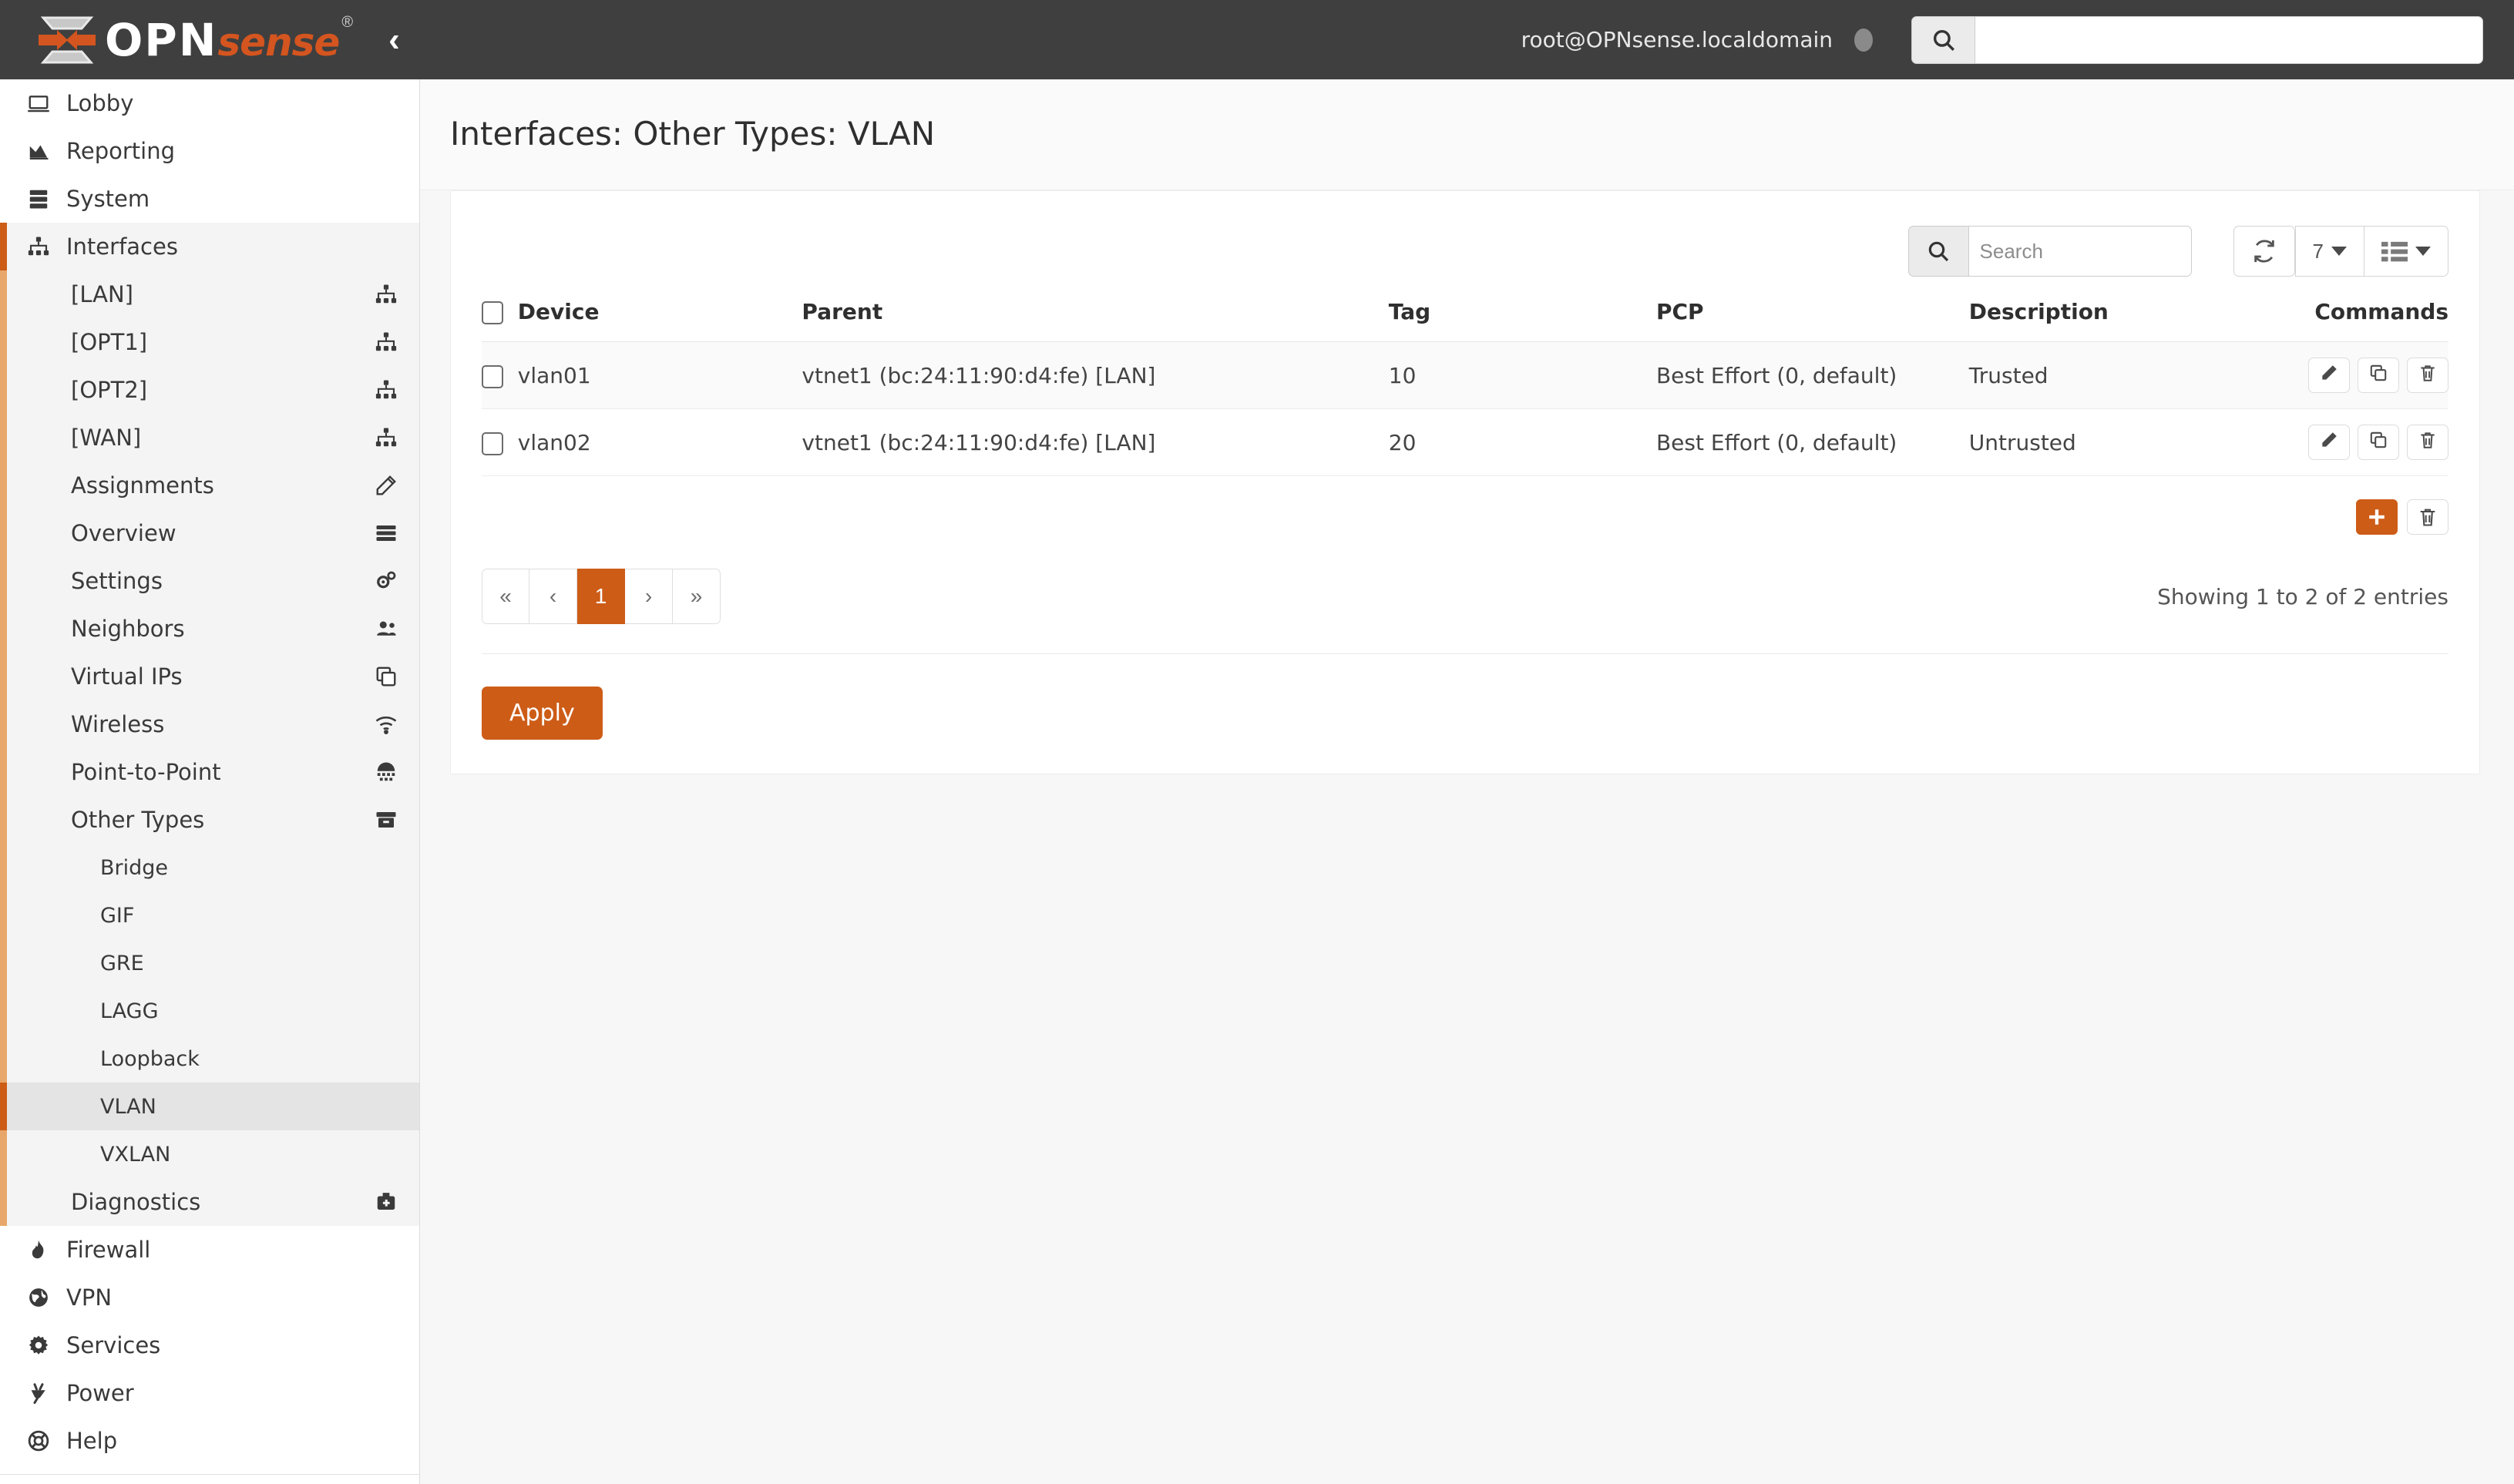 This screenshot has width=2514, height=1484. I want to click on sidebar-item-wan: [WAN], so click(209, 438).